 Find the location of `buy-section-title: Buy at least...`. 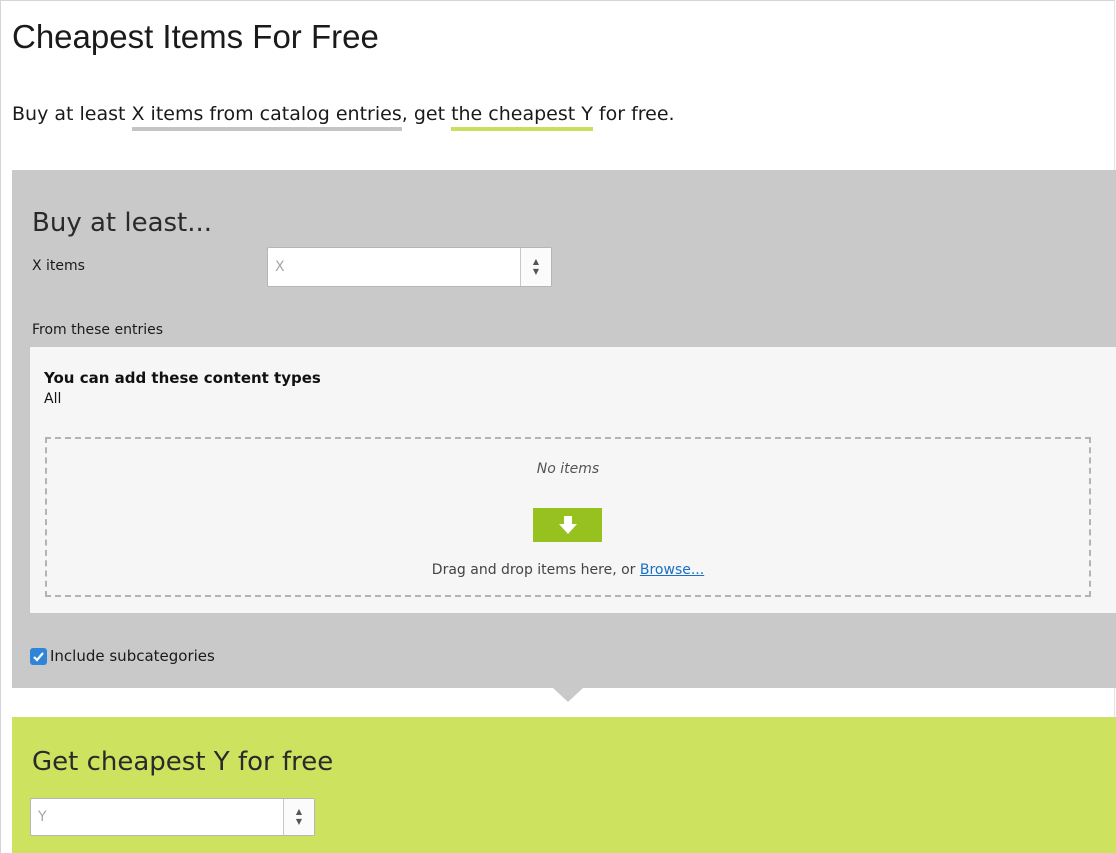

buy-section-title: Buy at least... is located at coordinates (122, 223).